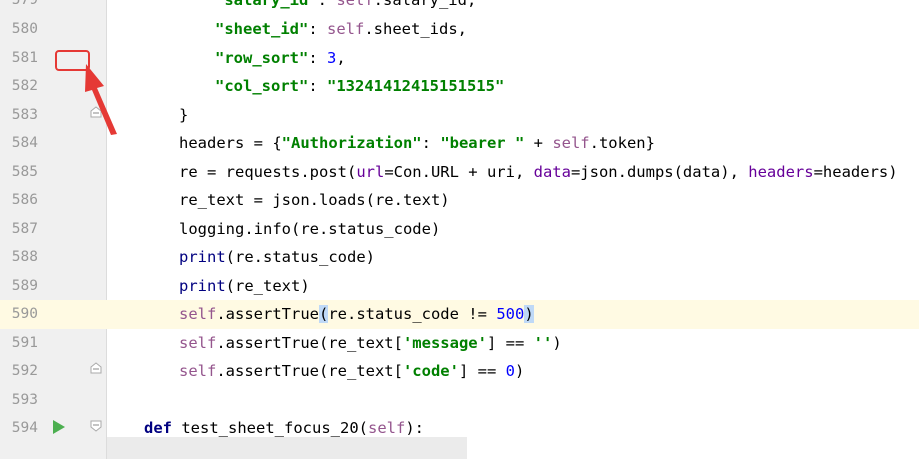 This screenshot has width=919, height=459. I want to click on code-line: 587 logging.info(re.status_code), so click(459, 229).